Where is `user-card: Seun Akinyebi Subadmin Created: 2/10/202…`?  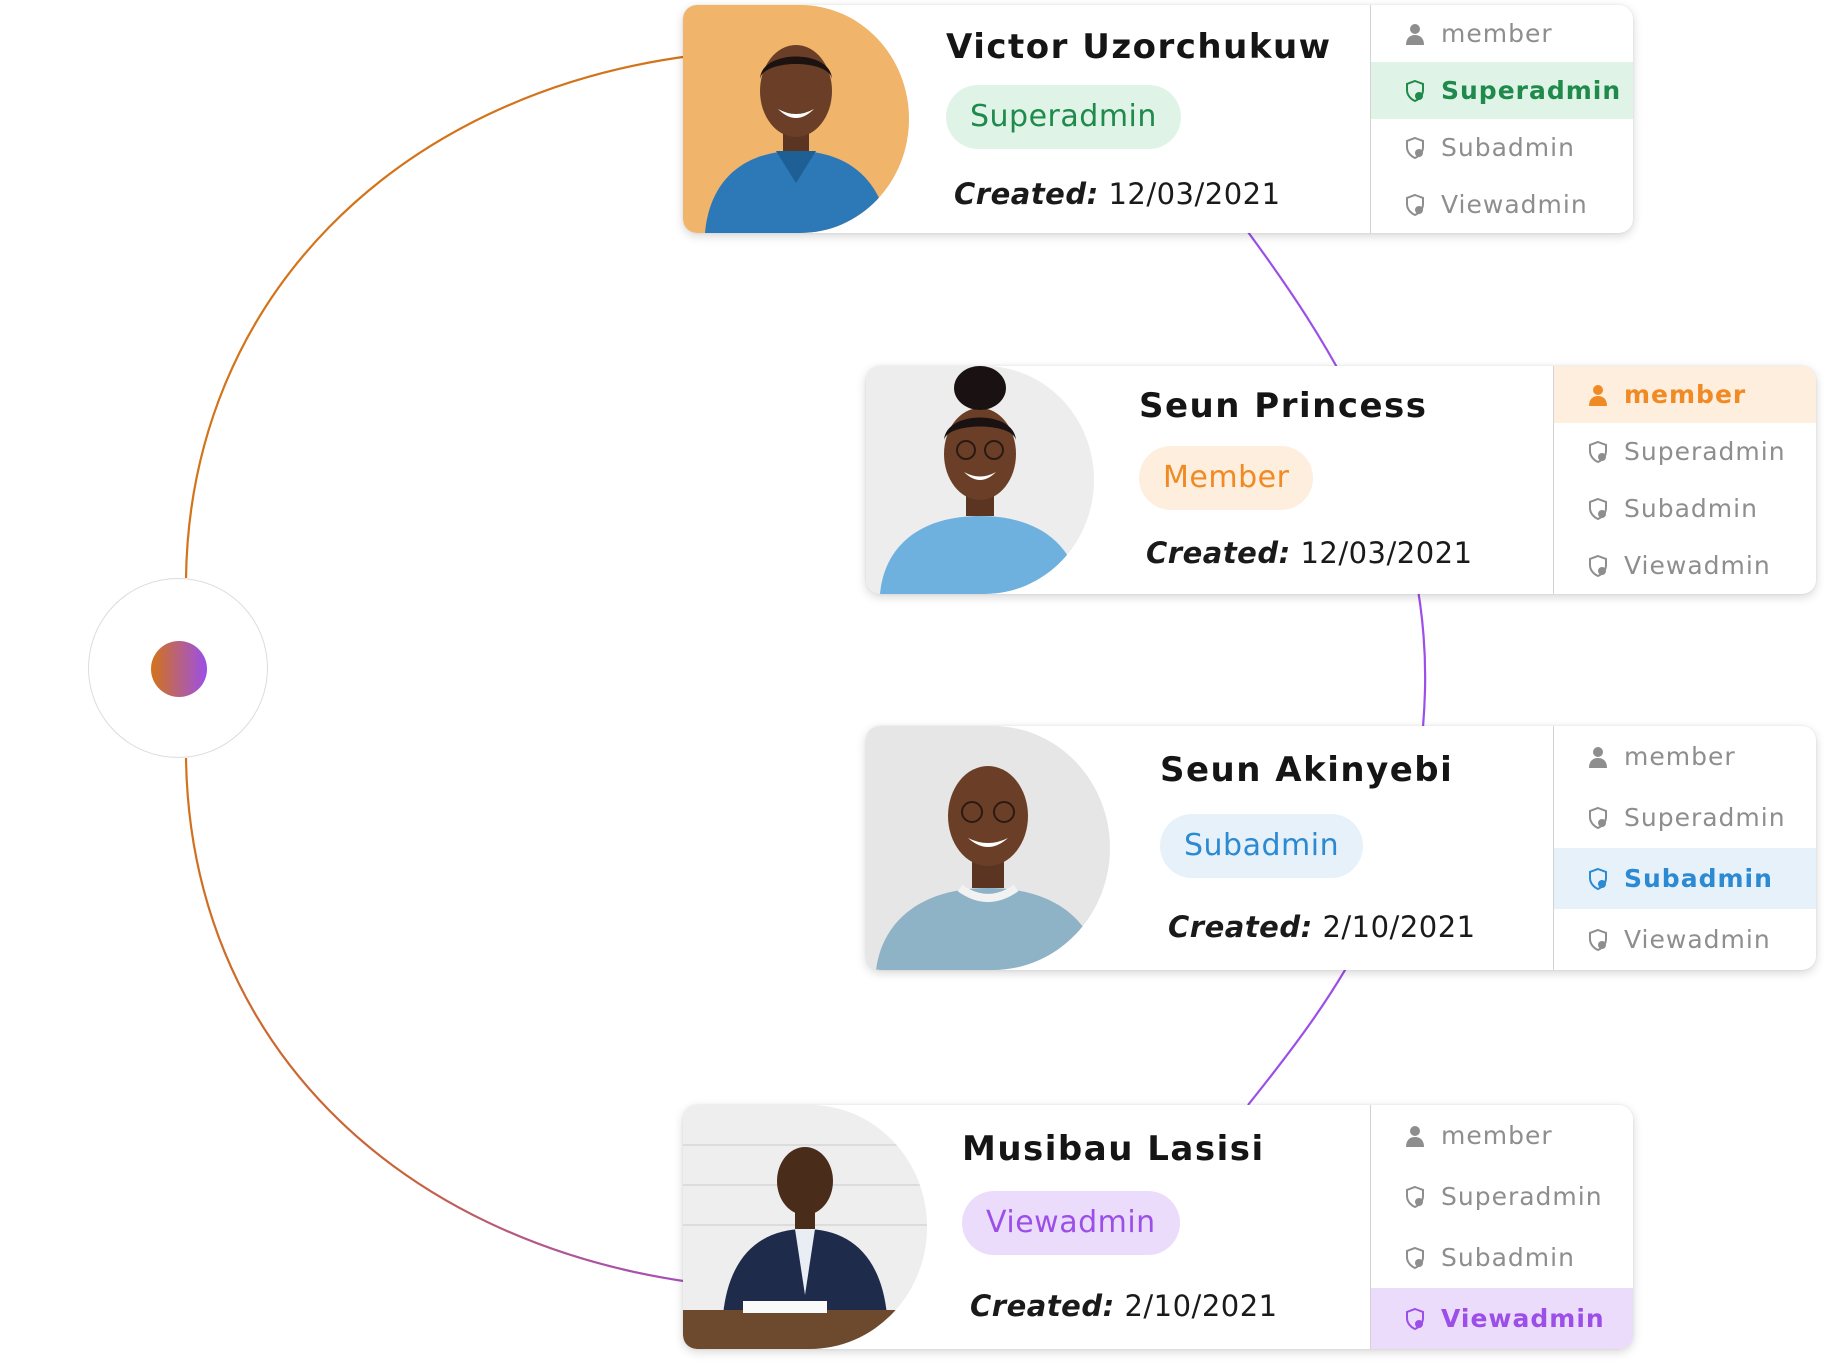
user-card: Seun Akinyebi Subadmin Created: 2/10/202… is located at coordinates (1341, 848).